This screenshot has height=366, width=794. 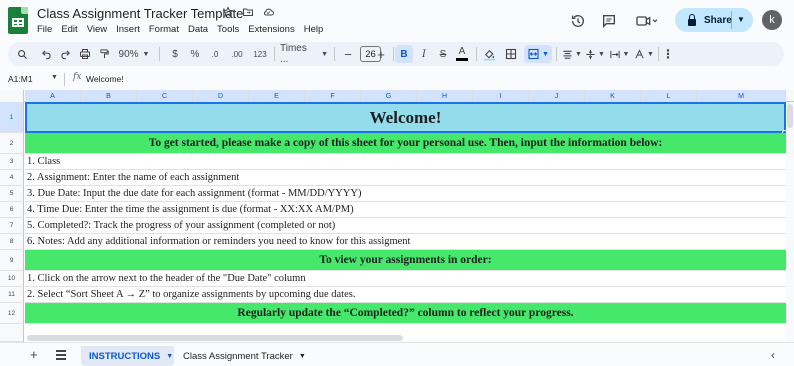 I want to click on print-icon, so click(x=85, y=54).